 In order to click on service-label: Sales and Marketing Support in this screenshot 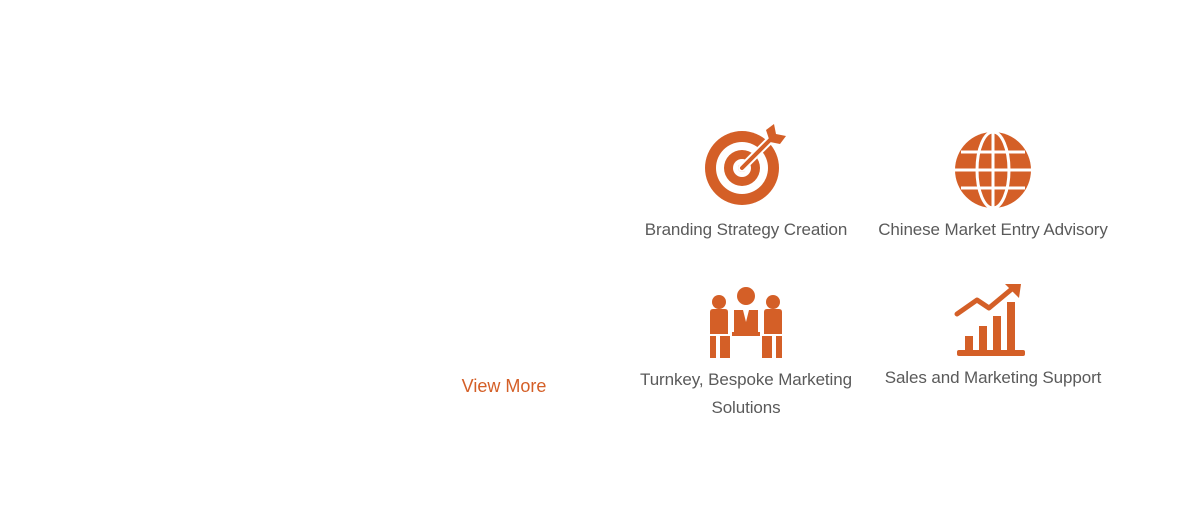, I will do `click(993, 377)`.